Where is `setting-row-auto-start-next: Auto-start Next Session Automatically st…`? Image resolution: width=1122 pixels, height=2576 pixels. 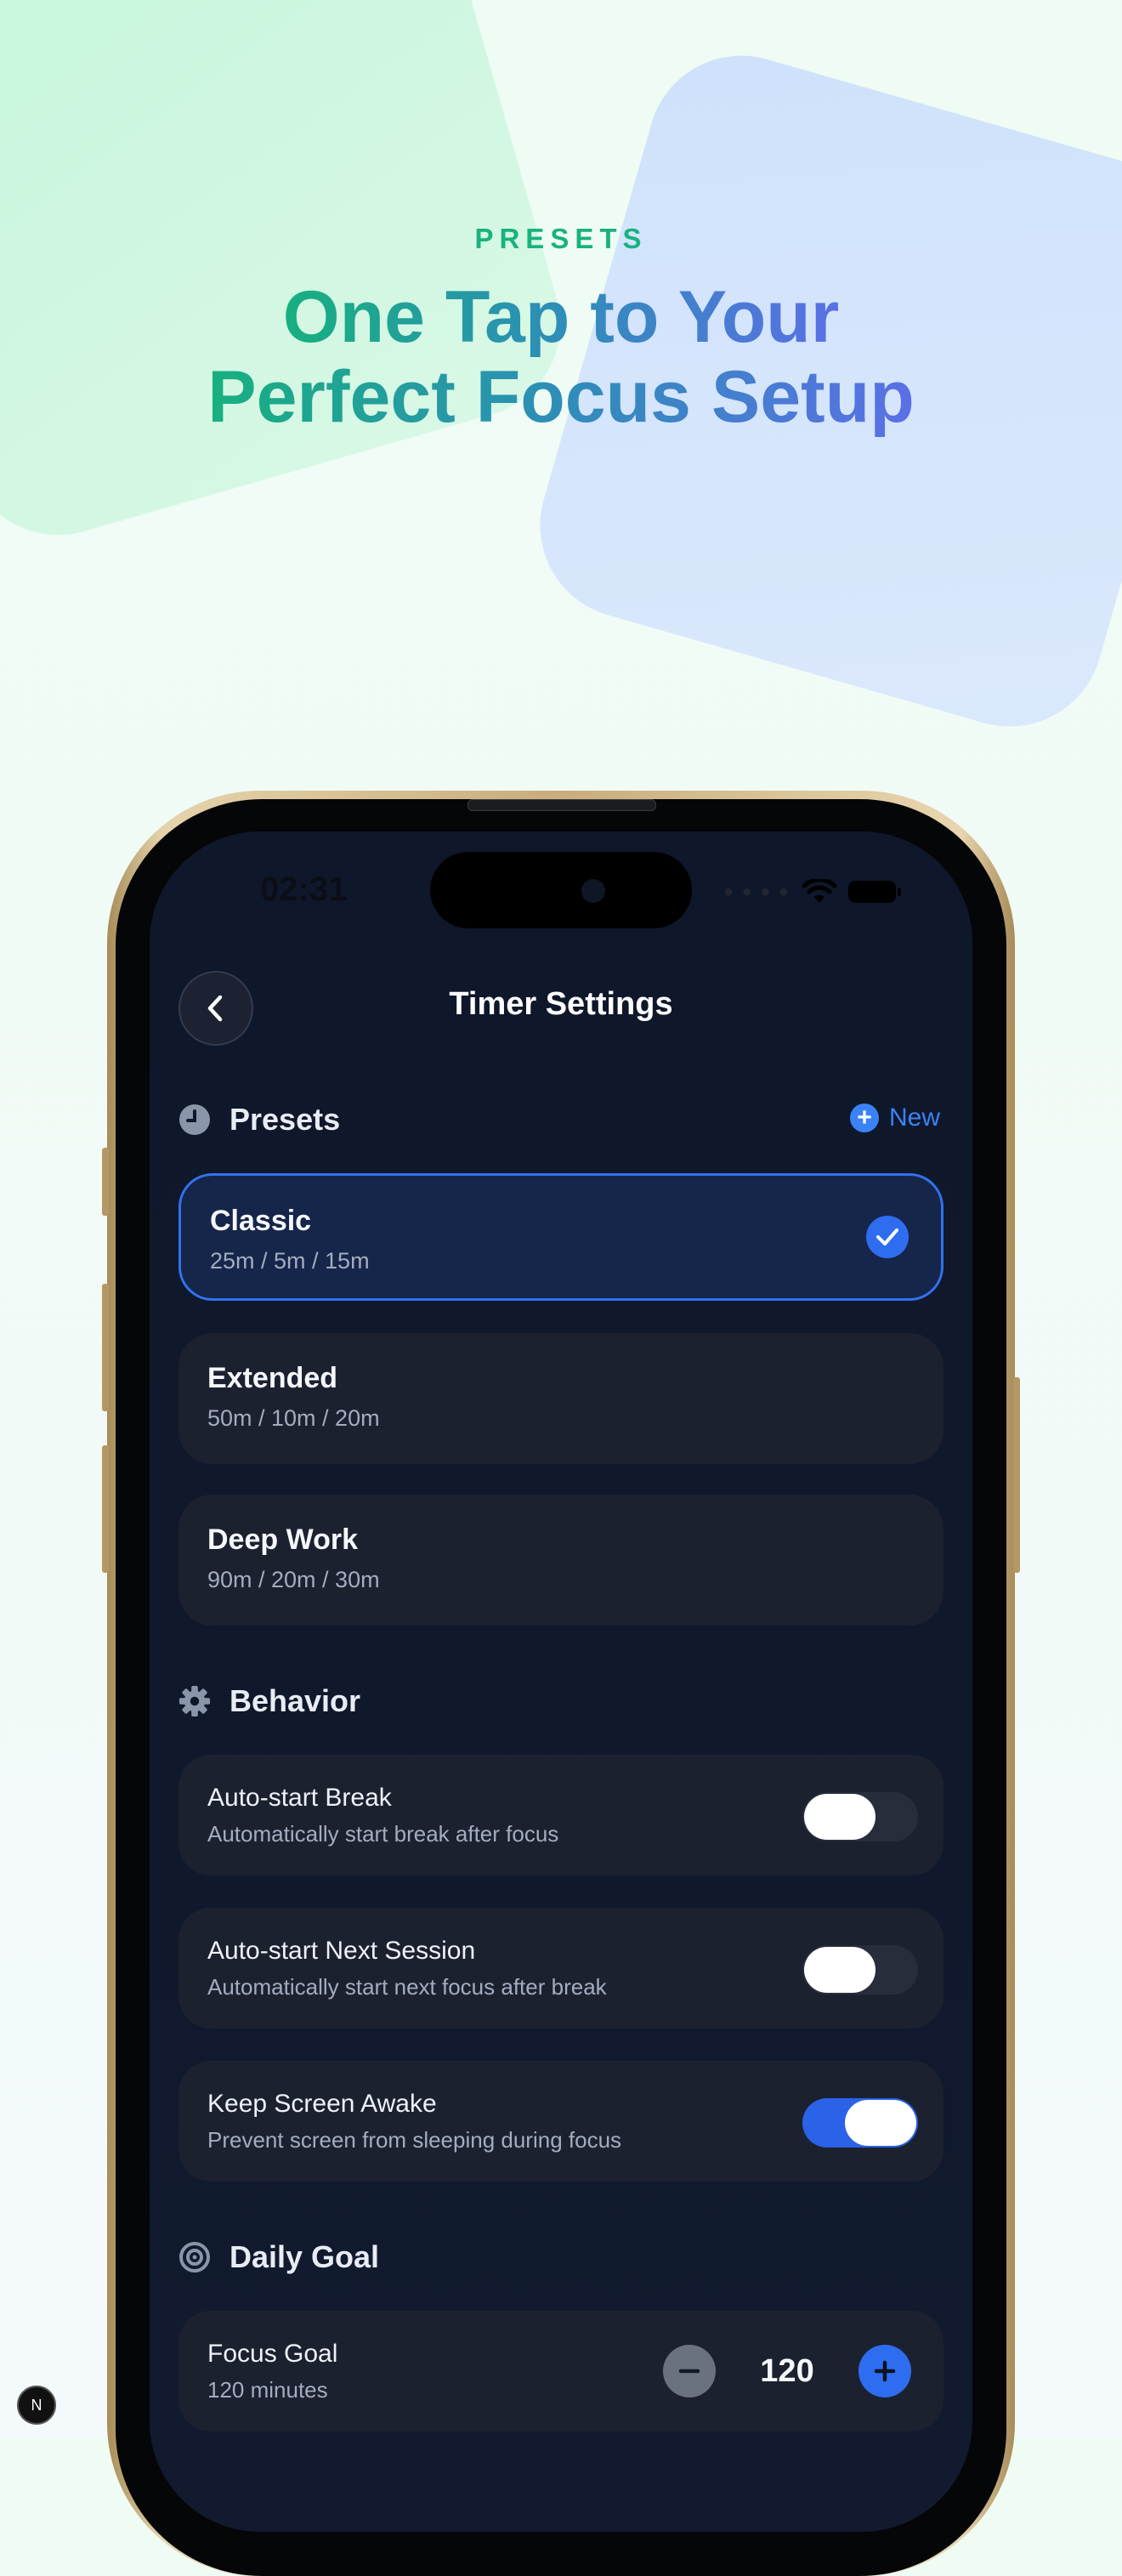
setting-row-auto-start-next: Auto-start Next Session Automatically st… is located at coordinates (561, 1968).